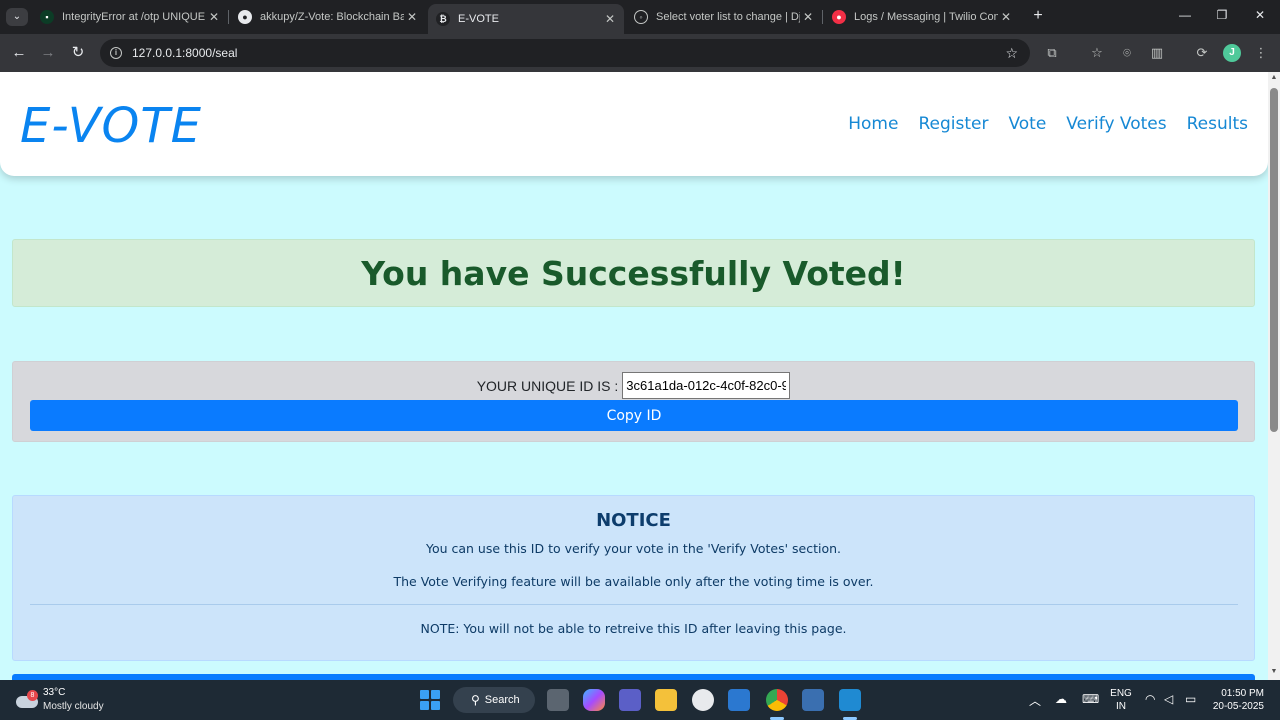  I want to click on tab-title: Logs / Messaging | Twilio Conso, so click(926, 17).